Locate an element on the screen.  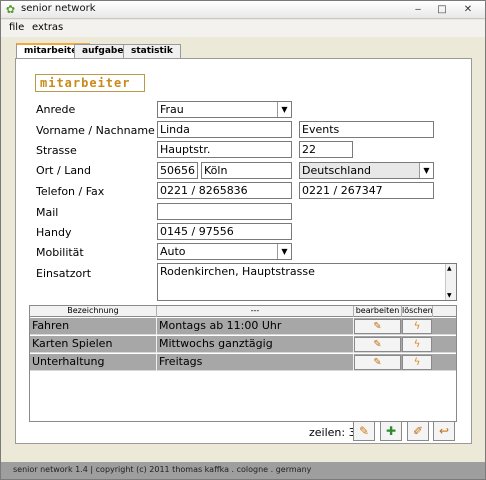
table-cell-bezeichnung: Karten Spielen is located at coordinates (93, 344).